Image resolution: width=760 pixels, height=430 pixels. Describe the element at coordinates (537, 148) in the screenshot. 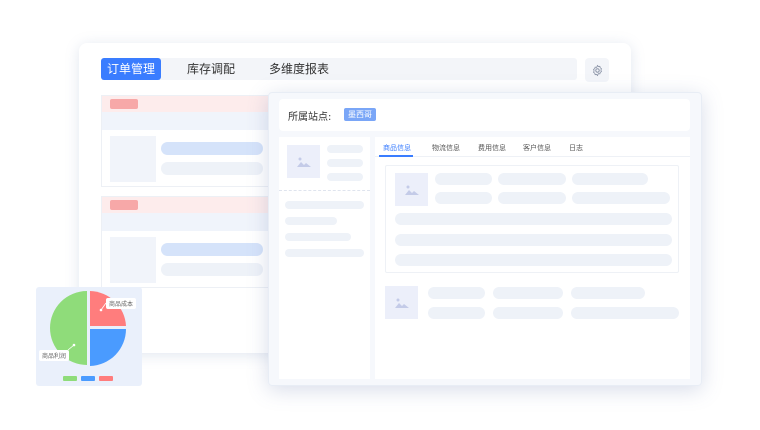

I see `tab-customer-info: 客户信息` at that location.